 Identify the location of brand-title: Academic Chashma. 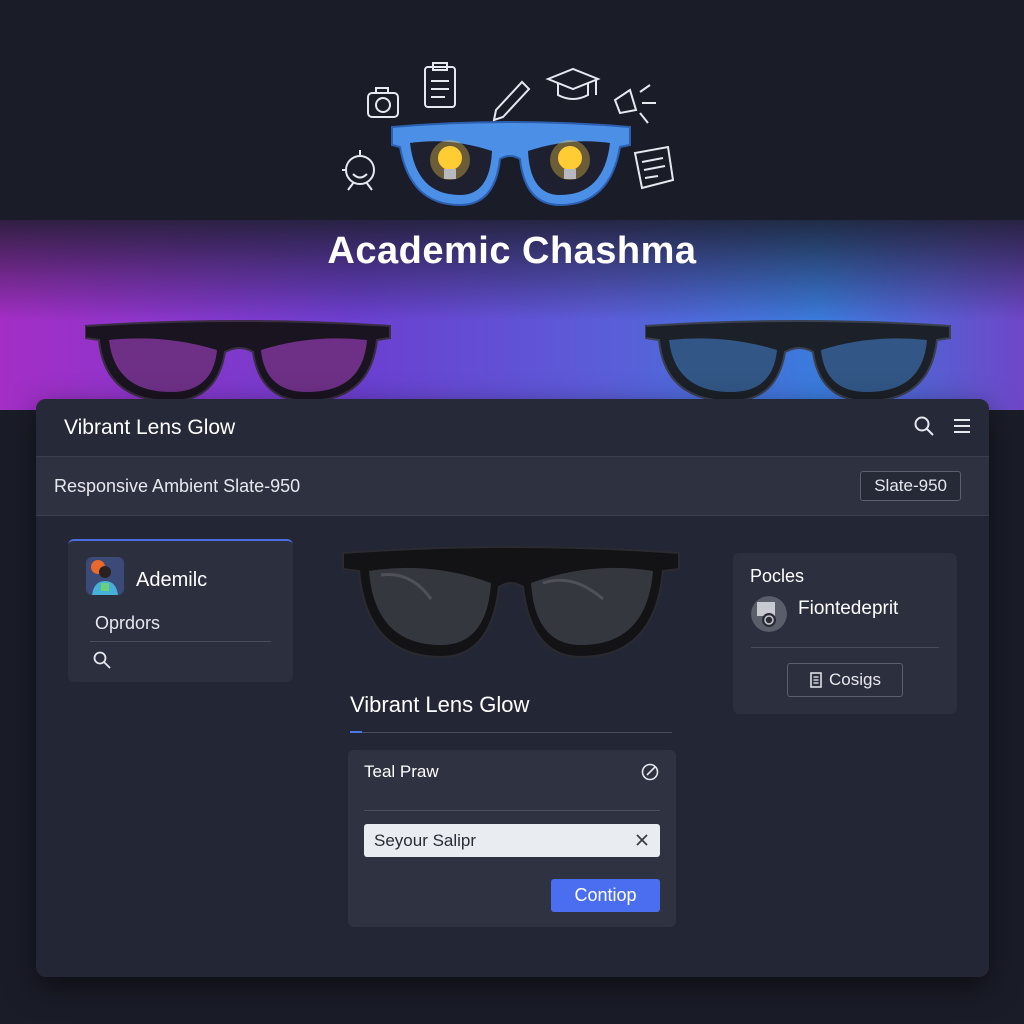
(512, 251).